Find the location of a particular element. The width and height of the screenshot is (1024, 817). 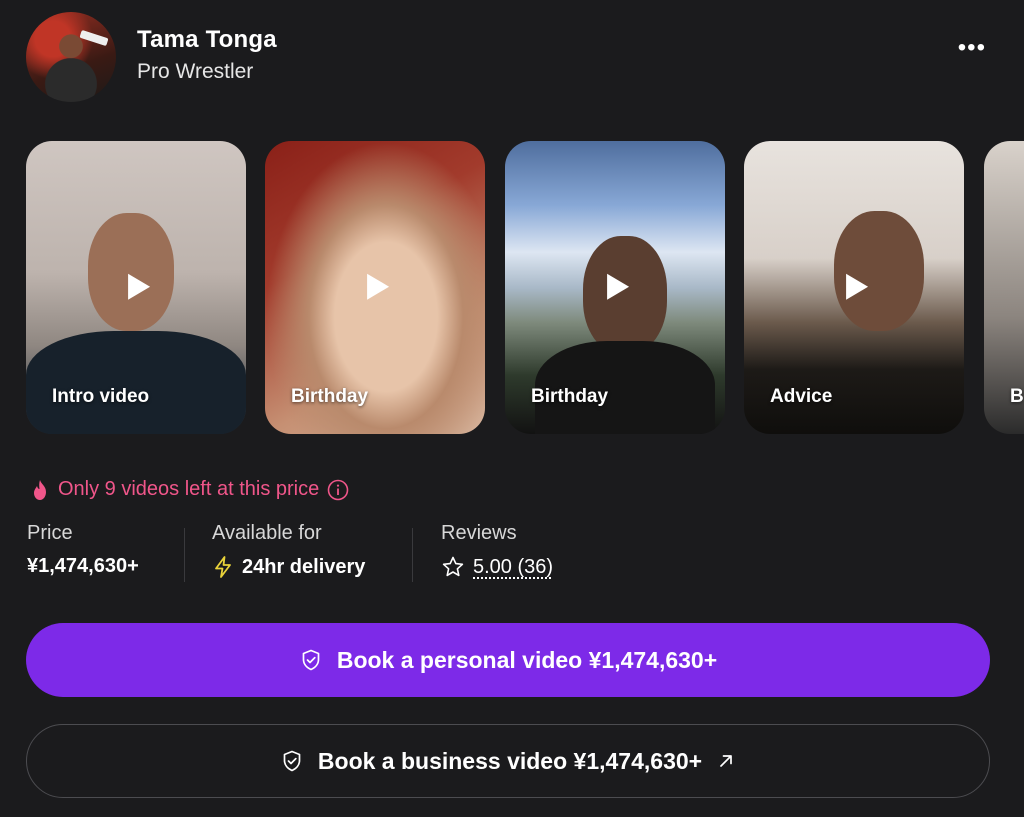

reviews-label: Reviews is located at coordinates (479, 533).